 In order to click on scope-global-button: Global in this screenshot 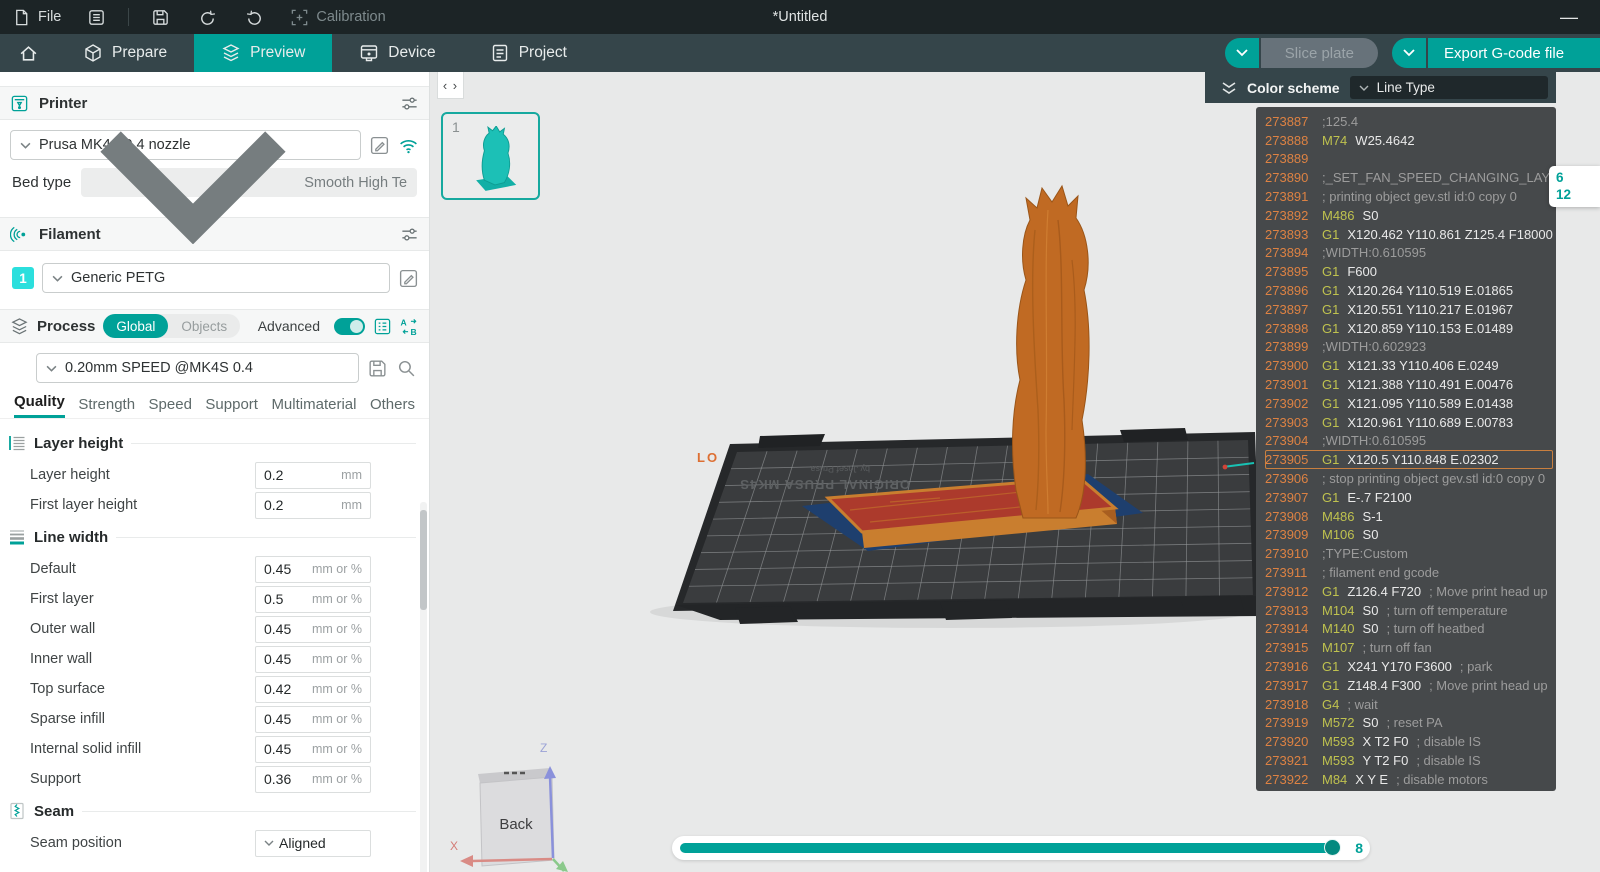, I will do `click(136, 326)`.